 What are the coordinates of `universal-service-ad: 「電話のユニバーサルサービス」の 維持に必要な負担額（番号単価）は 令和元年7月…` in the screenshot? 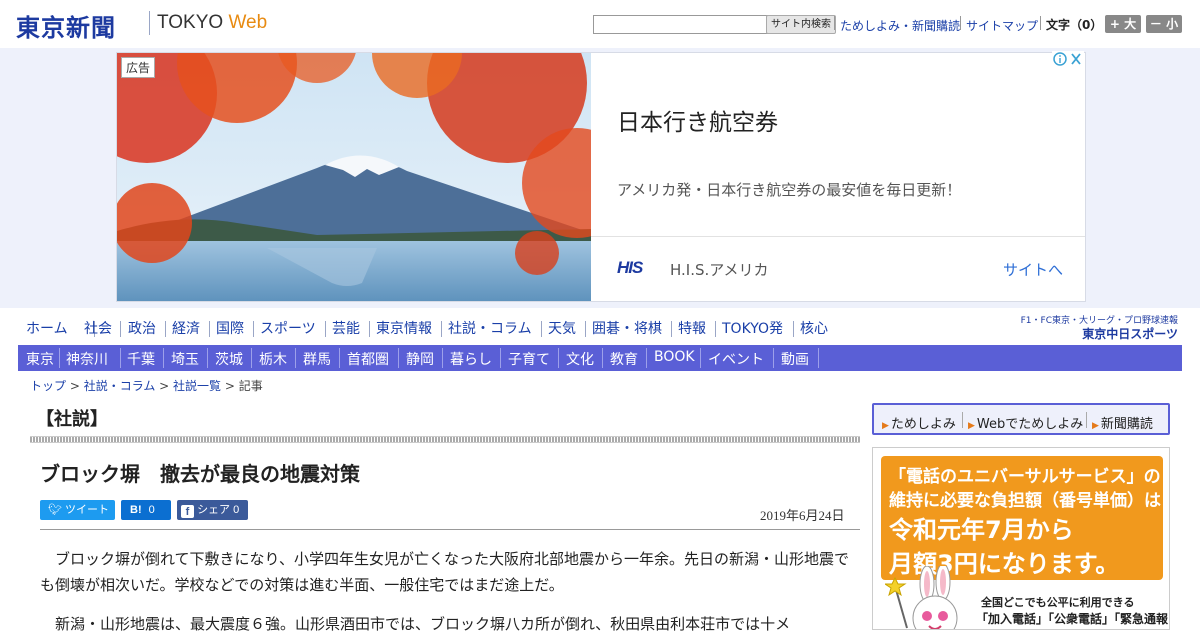 It's located at (1021, 538).